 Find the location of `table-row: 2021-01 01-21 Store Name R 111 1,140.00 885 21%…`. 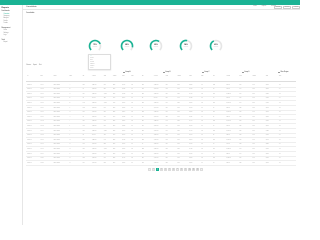

table-row: 2021-01 01-21 Store Name R 111 1,140.00 885 21%… is located at coordinates (161, 163).